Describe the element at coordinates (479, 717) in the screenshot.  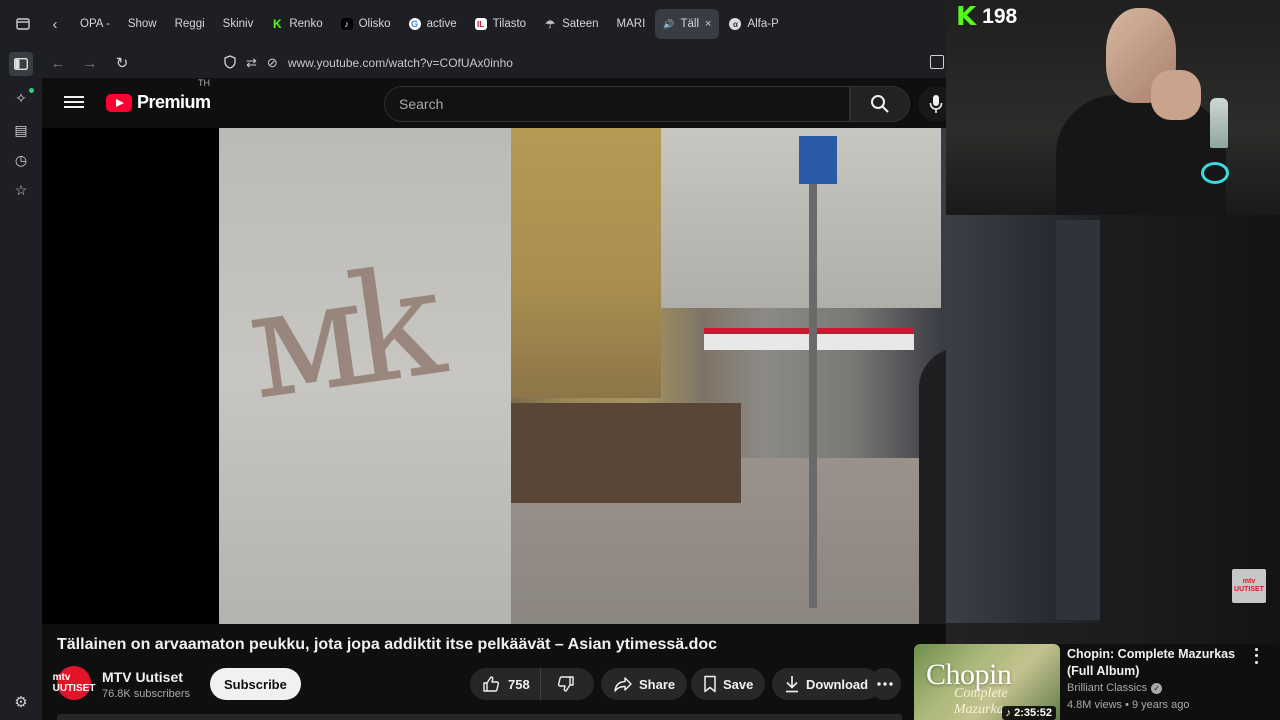
I see `description-box` at that location.